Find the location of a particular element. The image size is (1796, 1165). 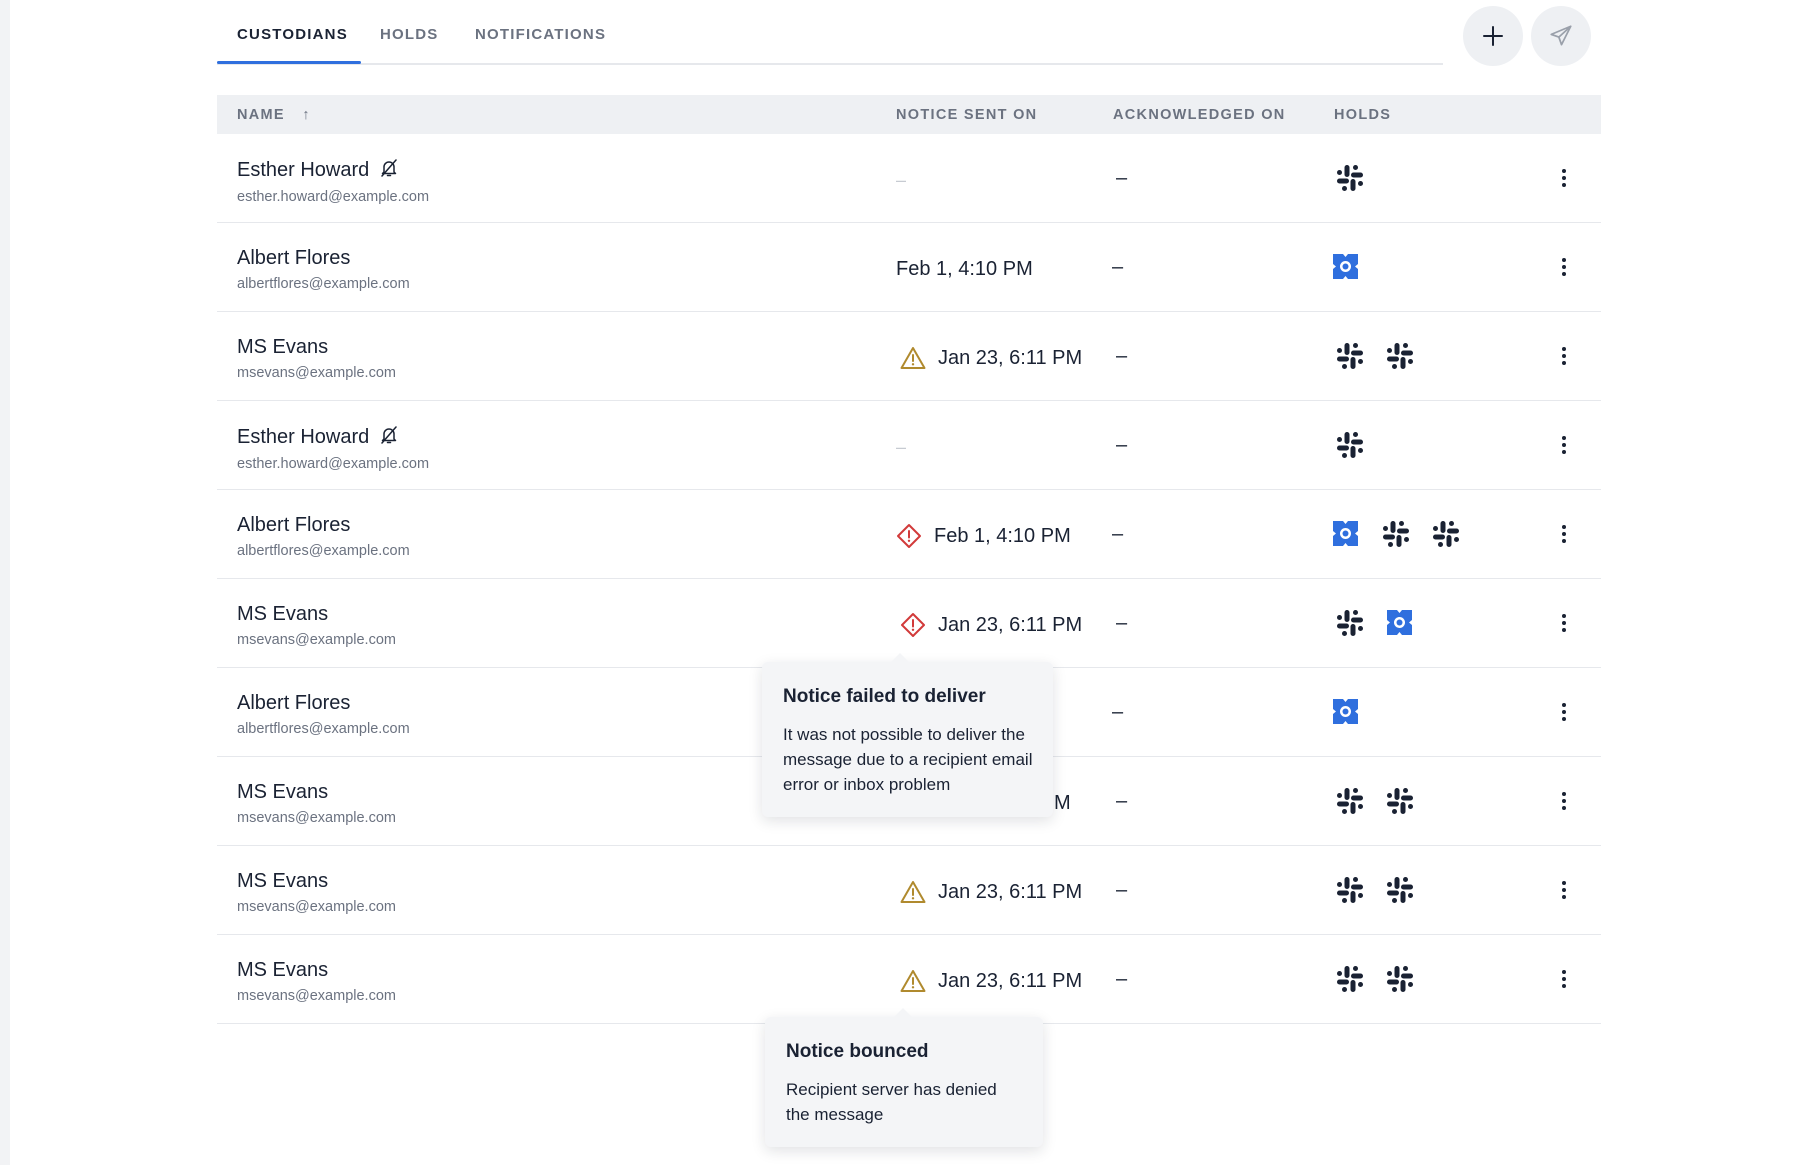

notice-sent-cell: M is located at coordinates (1062, 803).